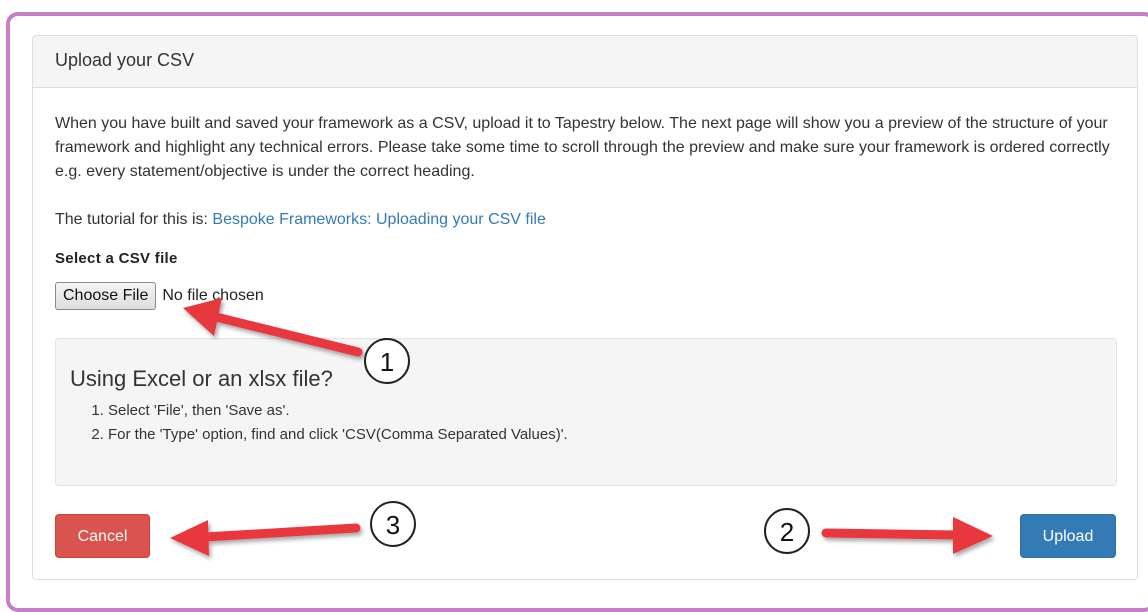  I want to click on arrow-to-cancel, so click(265, 538).